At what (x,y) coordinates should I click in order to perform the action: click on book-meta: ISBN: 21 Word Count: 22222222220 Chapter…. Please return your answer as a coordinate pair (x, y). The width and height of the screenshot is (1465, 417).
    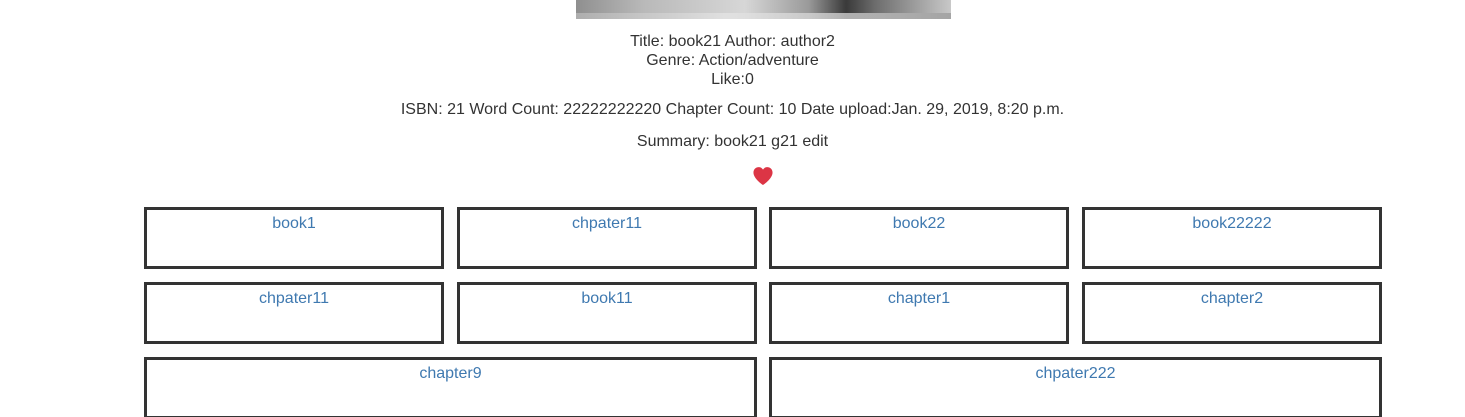
    Looking at the image, I should click on (732, 109).